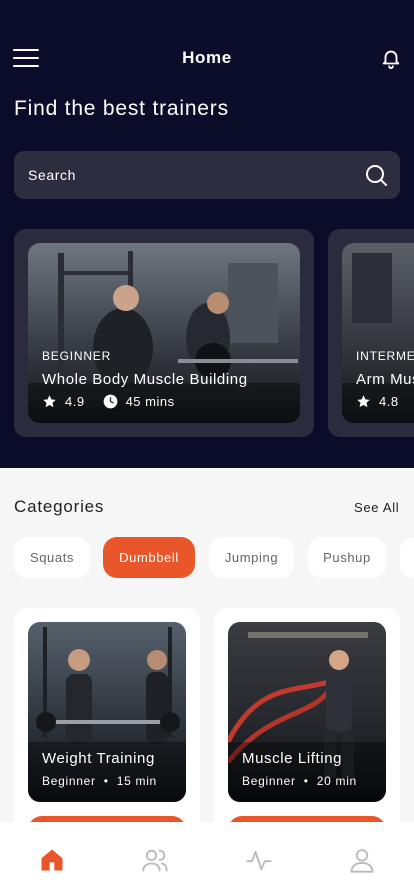 The height and width of the screenshot is (896, 414). I want to click on workout-title: Weight Training, so click(98, 758).